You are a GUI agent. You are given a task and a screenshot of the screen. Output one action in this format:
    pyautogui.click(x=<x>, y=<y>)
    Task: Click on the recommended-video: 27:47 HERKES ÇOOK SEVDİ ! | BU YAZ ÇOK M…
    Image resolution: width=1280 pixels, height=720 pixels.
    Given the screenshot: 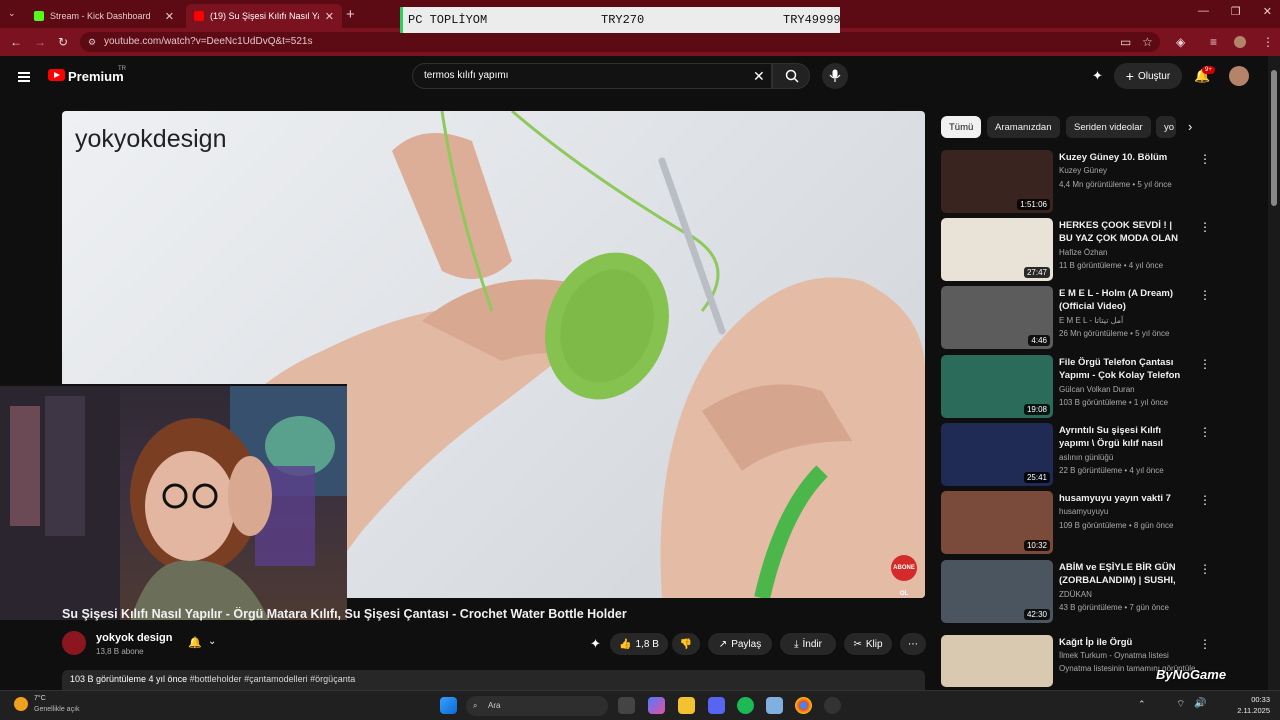 What is the action you would take?
    pyautogui.click(x=1078, y=250)
    